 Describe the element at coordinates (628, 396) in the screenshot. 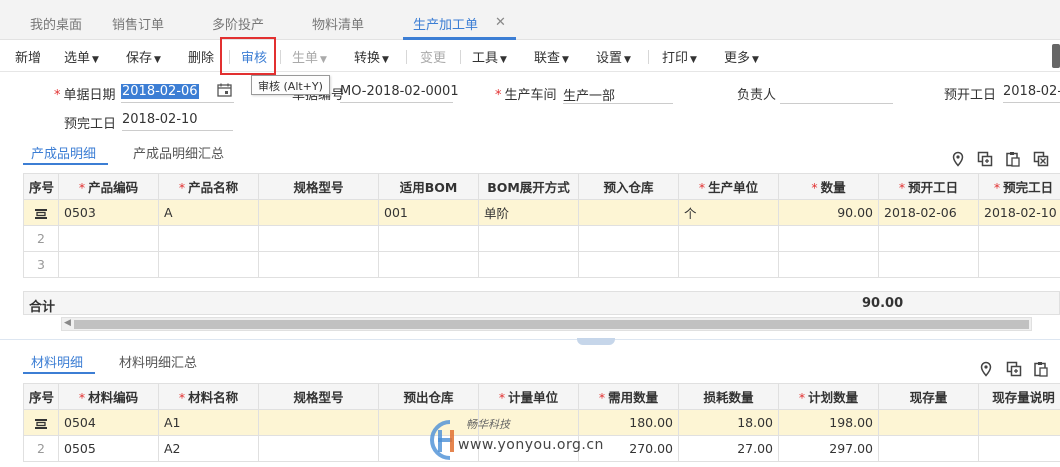

I see `column-header: * 需用数量` at that location.